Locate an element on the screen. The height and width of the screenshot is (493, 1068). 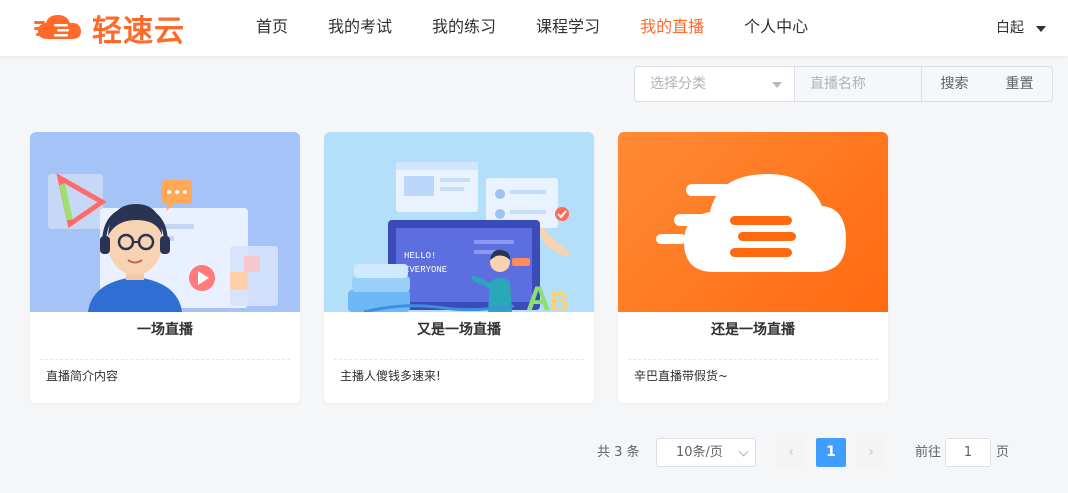
caret-down-icon is located at coordinates (1041, 29).